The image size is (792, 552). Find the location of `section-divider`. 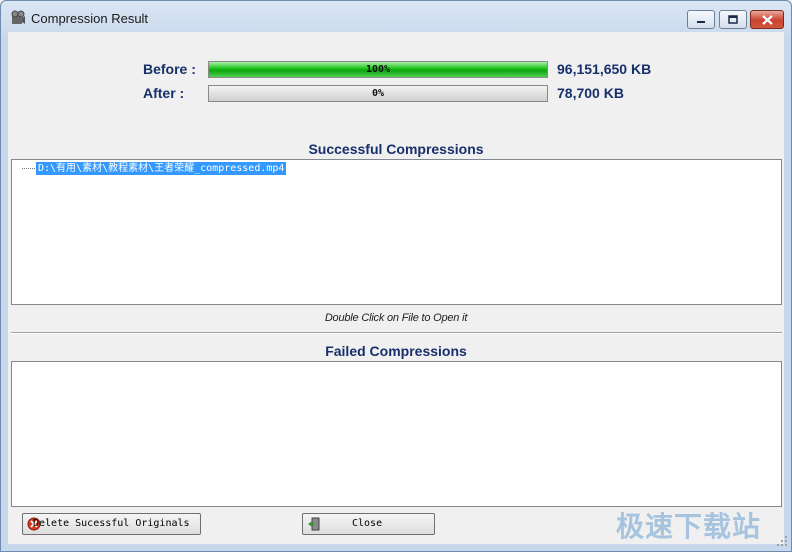

section-divider is located at coordinates (396, 333).